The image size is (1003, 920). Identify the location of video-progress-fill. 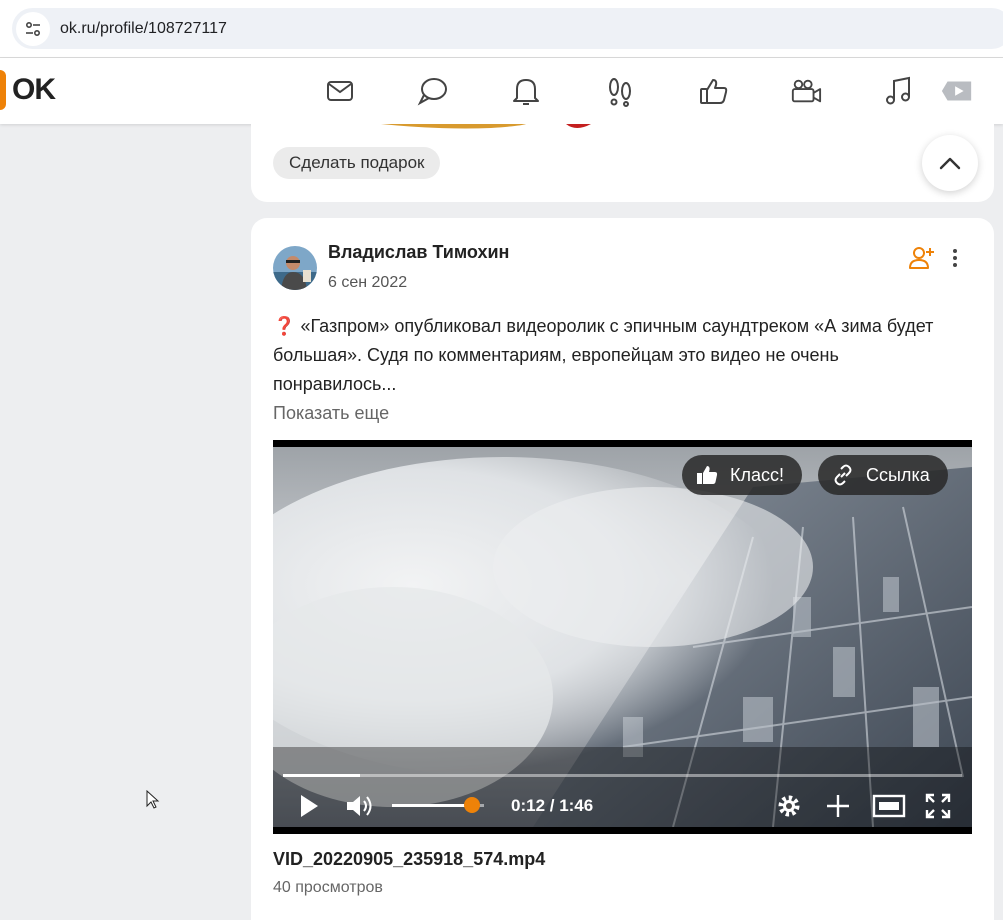
(321, 775).